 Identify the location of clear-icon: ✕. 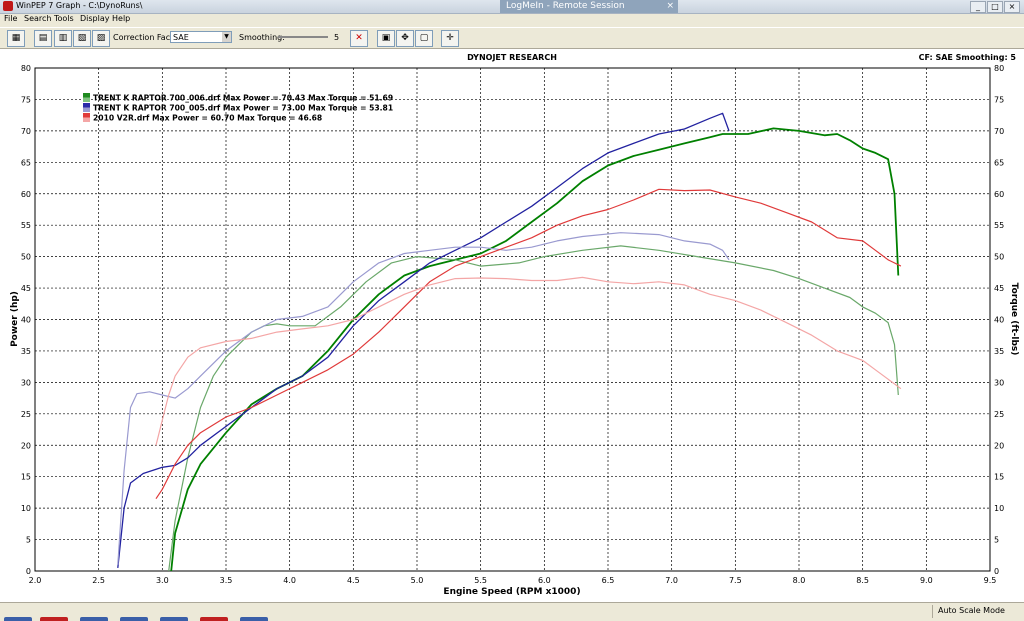
(359, 38).